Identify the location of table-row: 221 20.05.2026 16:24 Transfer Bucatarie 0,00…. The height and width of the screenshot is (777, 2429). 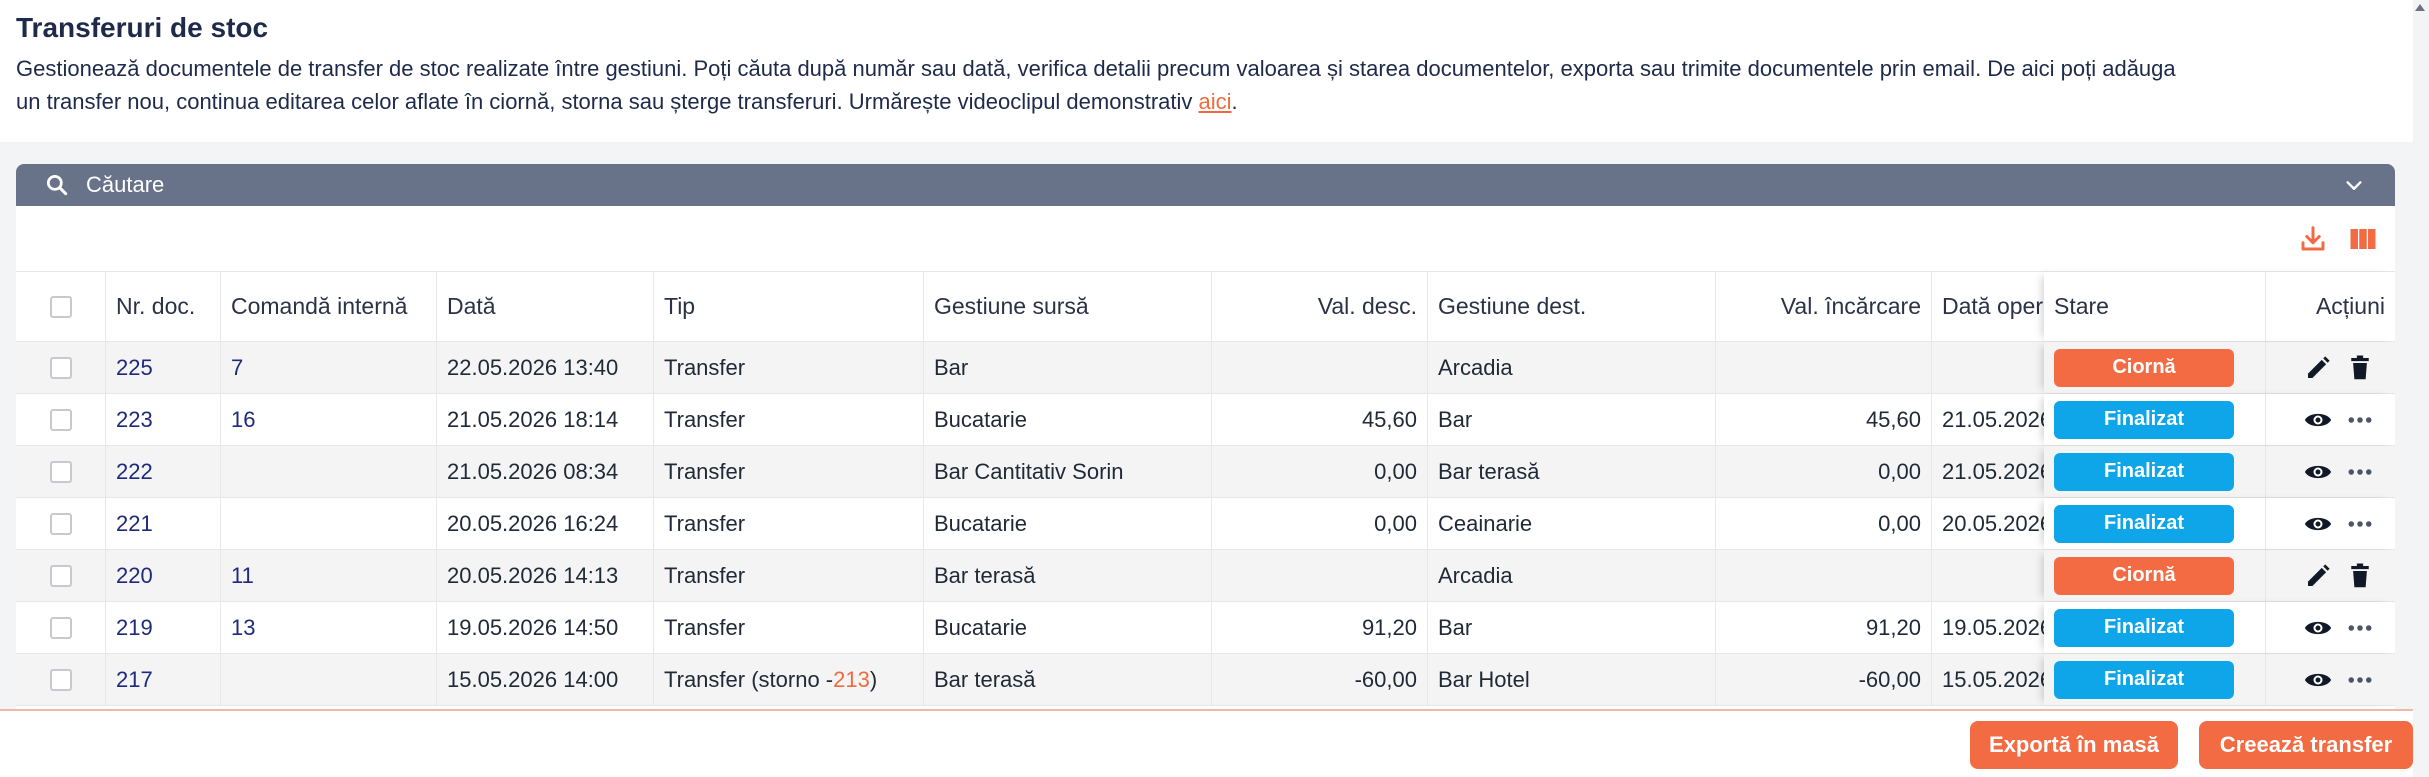
(1205, 524).